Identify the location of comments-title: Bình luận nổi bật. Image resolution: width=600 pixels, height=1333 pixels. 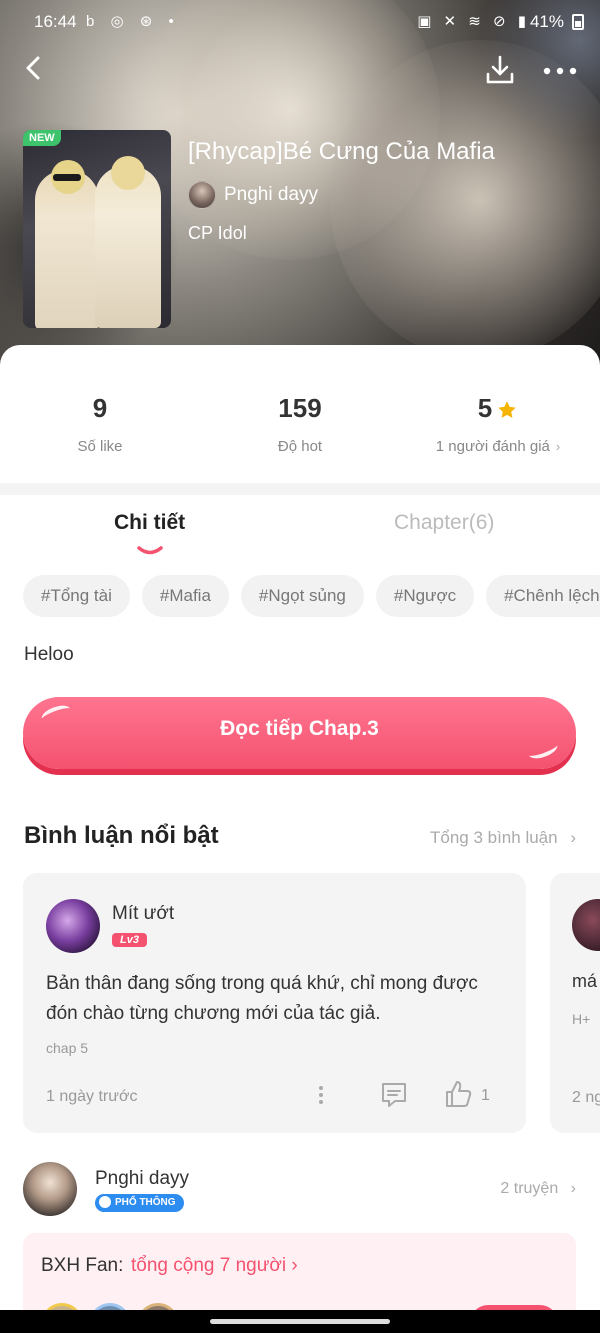
(121, 835).